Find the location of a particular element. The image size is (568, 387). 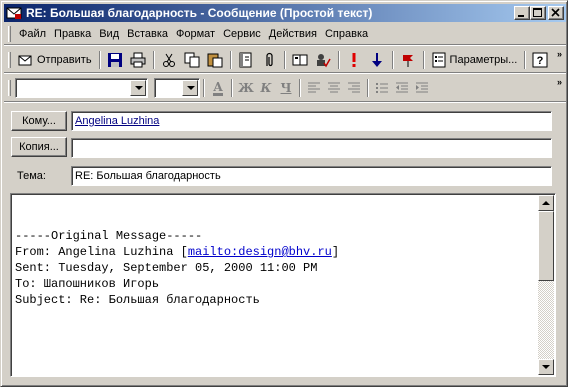

from-line-prefix: From: Angelina Luzhina [ is located at coordinates (101, 252).